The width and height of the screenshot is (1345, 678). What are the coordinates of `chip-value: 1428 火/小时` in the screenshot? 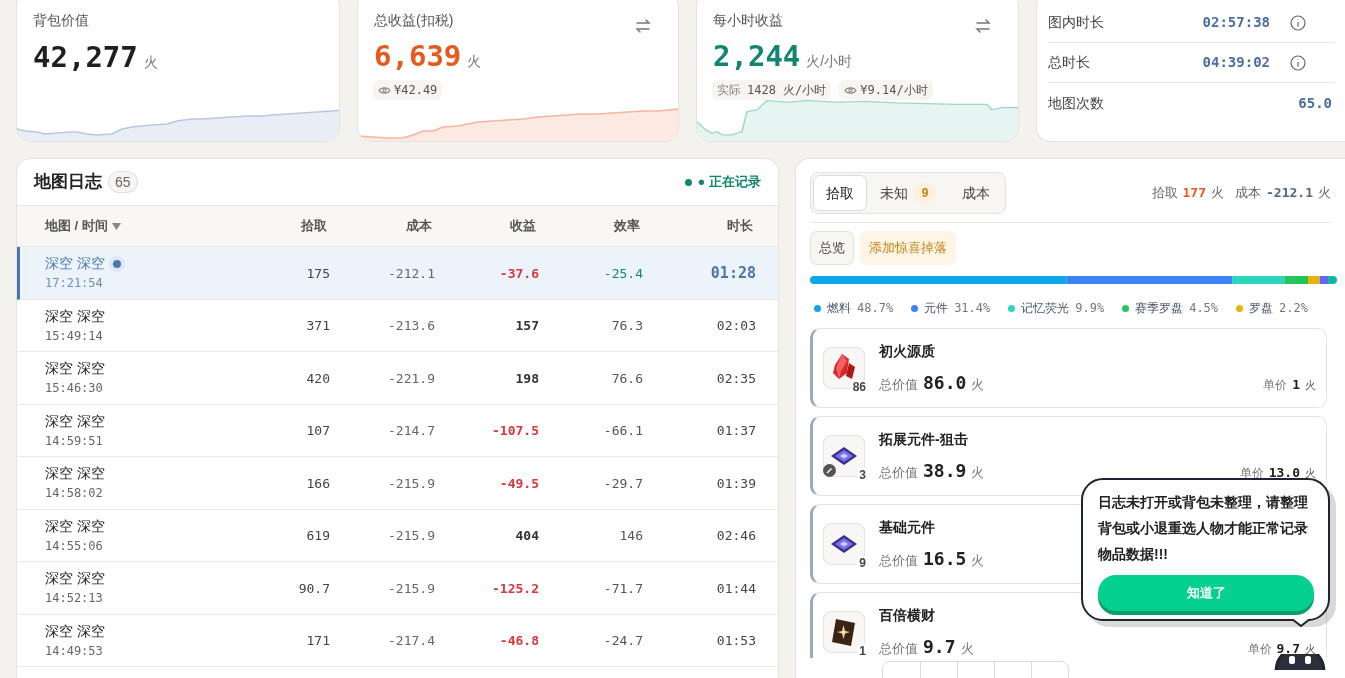 It's located at (787, 90).